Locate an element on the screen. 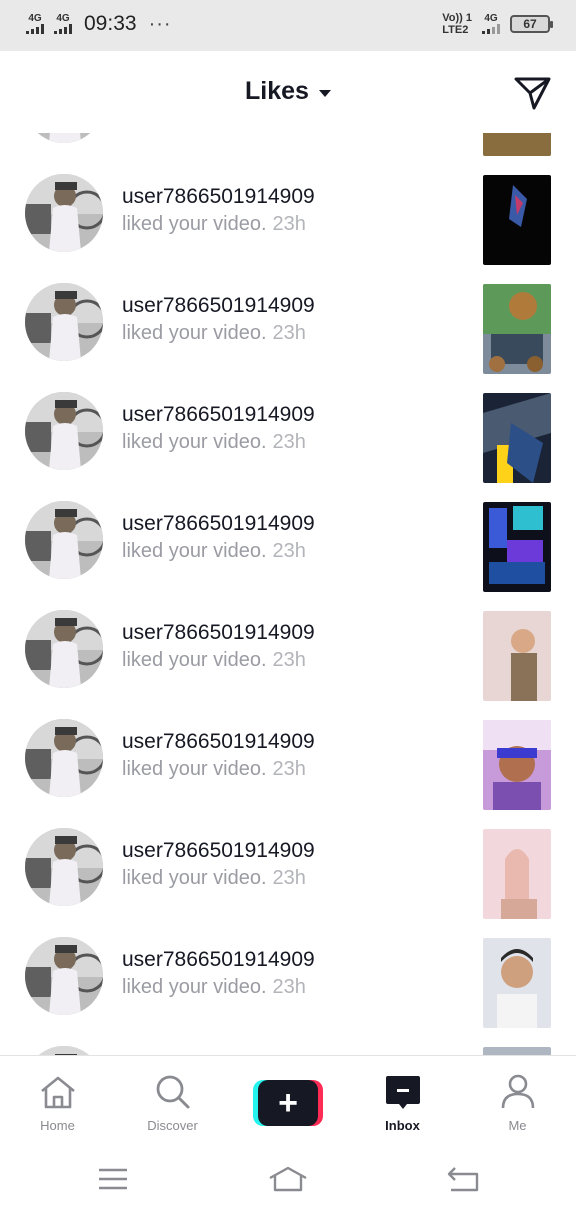 Image resolution: width=576 pixels, height=1216 pixels. menu-icon is located at coordinates (113, 1179).